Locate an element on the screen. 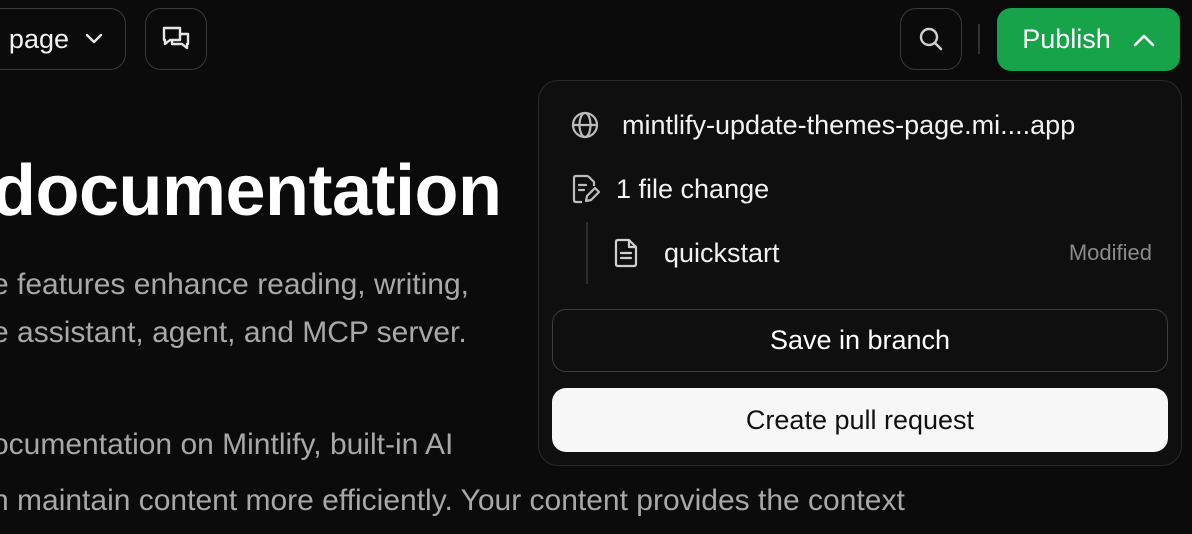 Image resolution: width=1192 pixels, height=534 pixels. chat-button is located at coordinates (176, 39).